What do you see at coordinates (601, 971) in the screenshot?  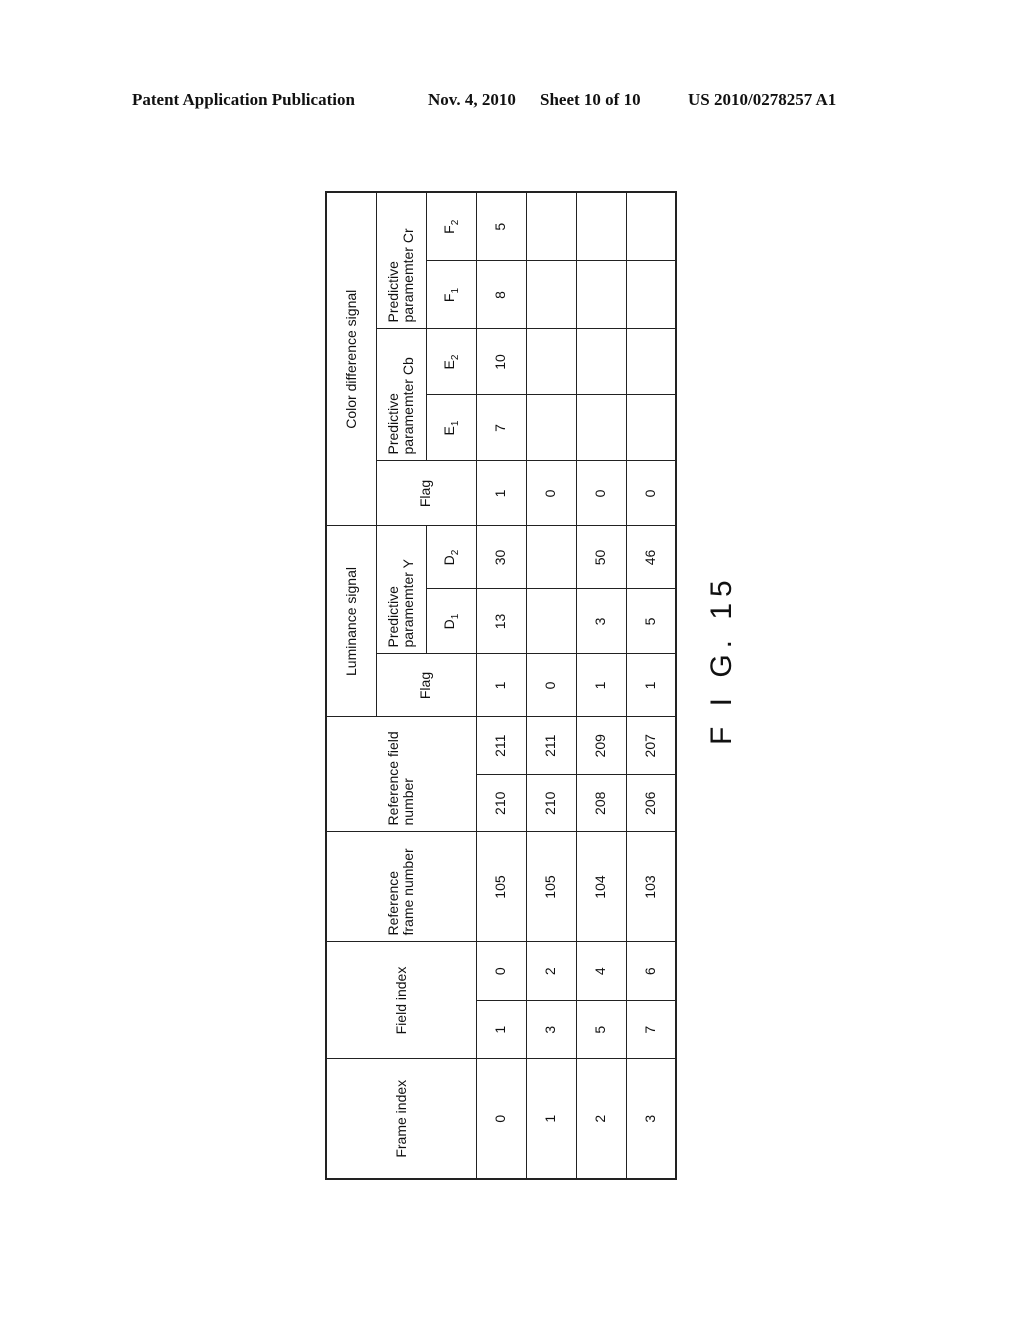 I see `cell-field-index-sub: 4` at bounding box center [601, 971].